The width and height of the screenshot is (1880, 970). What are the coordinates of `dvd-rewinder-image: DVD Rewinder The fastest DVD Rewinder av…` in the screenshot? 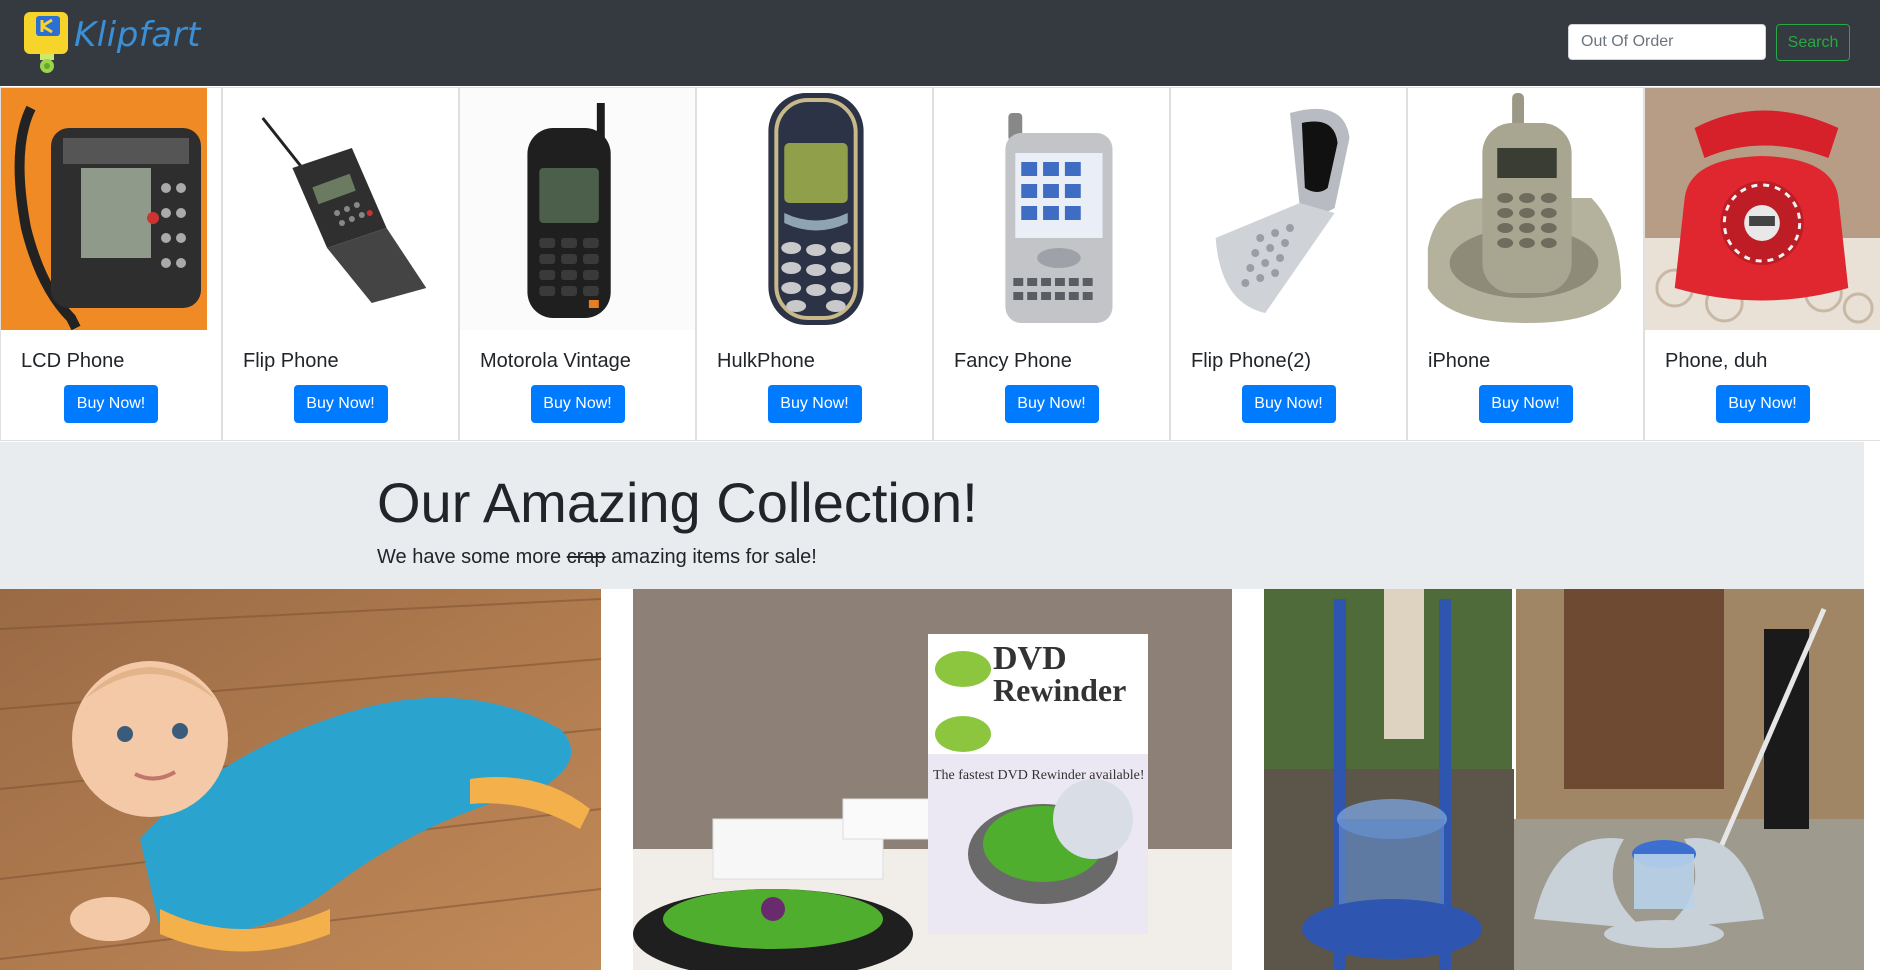 It's located at (932, 779).